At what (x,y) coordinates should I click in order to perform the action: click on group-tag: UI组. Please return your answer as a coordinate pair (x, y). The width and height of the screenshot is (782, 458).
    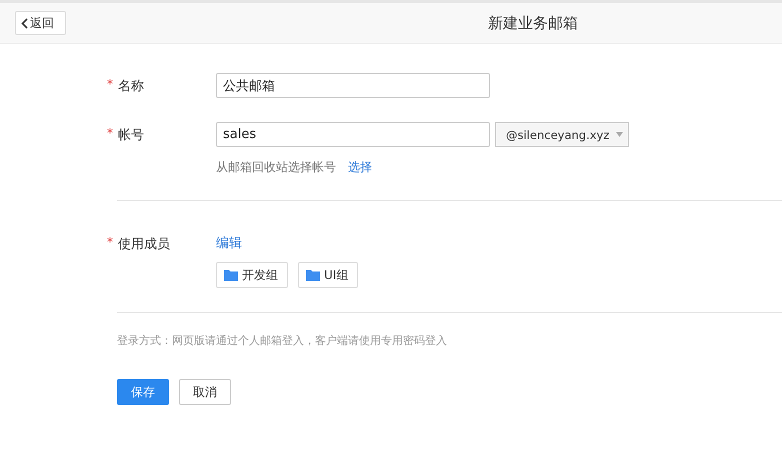
    Looking at the image, I should click on (328, 275).